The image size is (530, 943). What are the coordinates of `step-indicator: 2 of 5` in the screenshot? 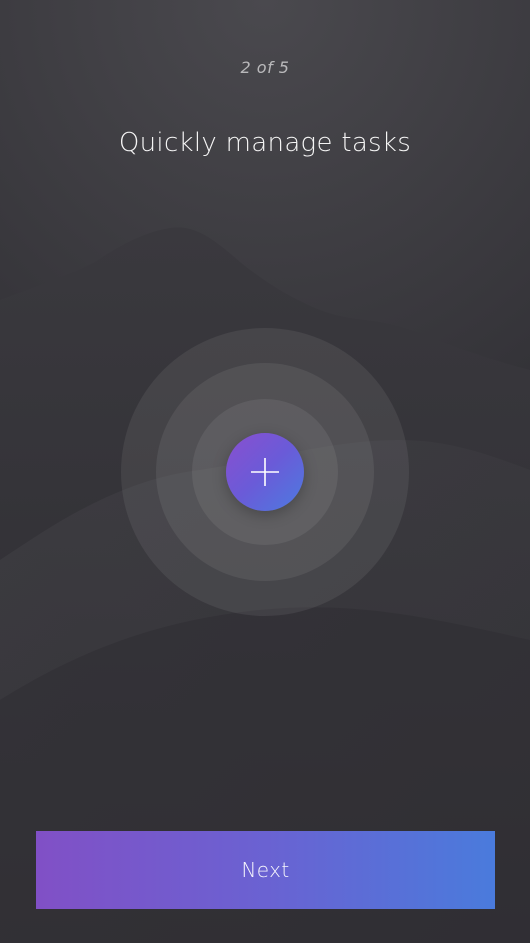 It's located at (265, 67).